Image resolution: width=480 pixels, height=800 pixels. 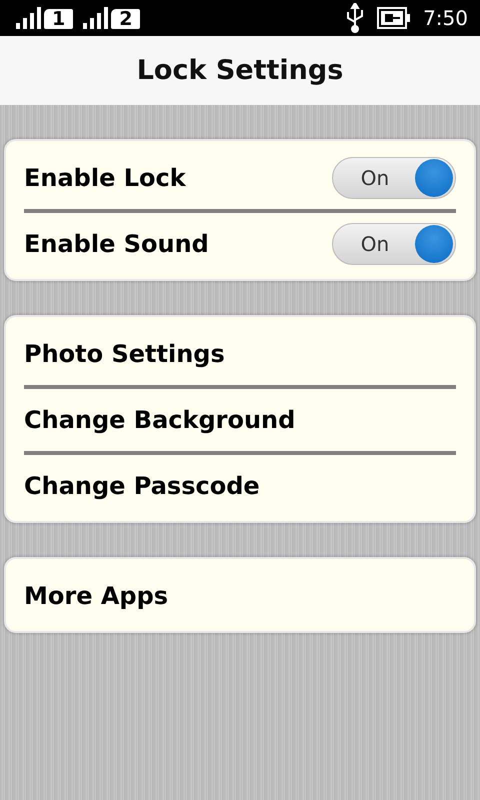 I want to click on setting-label: Photo Settings, so click(x=124, y=354).